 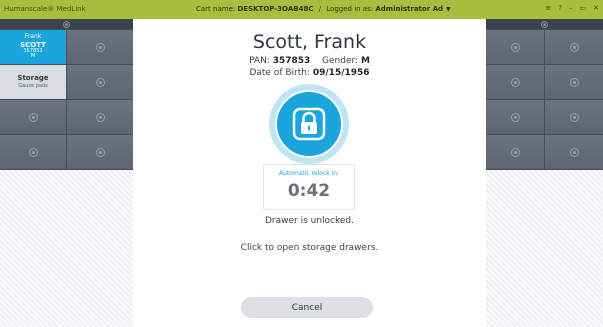 What do you see at coordinates (350, 9) in the screenshot?
I see `logged-in-label: Logged in as:` at bounding box center [350, 9].